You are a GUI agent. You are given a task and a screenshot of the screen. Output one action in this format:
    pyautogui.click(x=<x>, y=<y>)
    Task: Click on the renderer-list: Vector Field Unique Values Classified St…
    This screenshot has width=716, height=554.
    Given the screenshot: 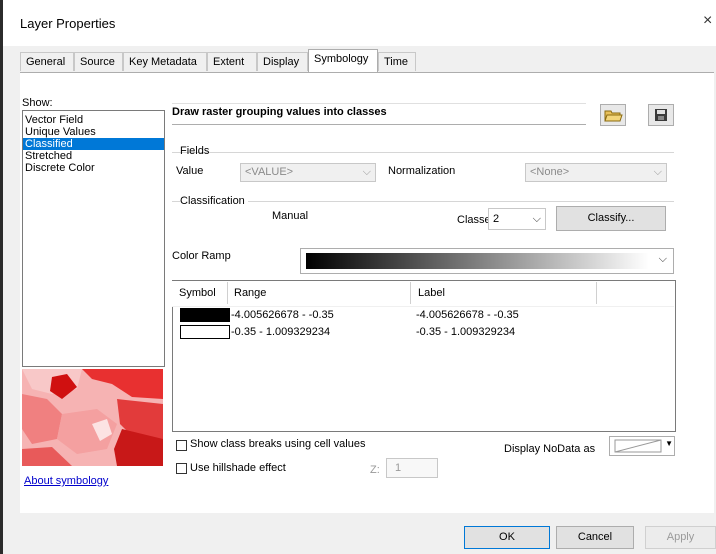 What is the action you would take?
    pyautogui.click(x=93, y=238)
    